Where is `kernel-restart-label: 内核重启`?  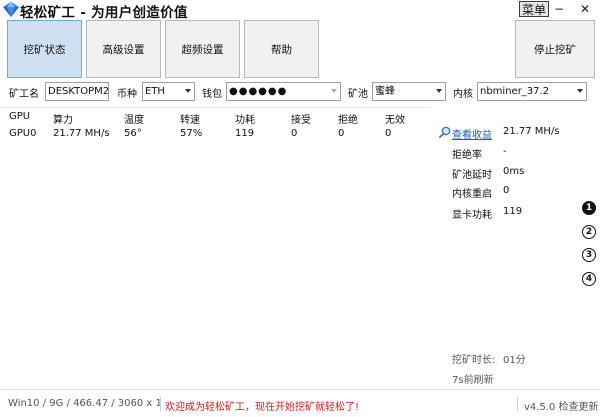
kernel-restart-label: 内核重启 is located at coordinates (472, 194).